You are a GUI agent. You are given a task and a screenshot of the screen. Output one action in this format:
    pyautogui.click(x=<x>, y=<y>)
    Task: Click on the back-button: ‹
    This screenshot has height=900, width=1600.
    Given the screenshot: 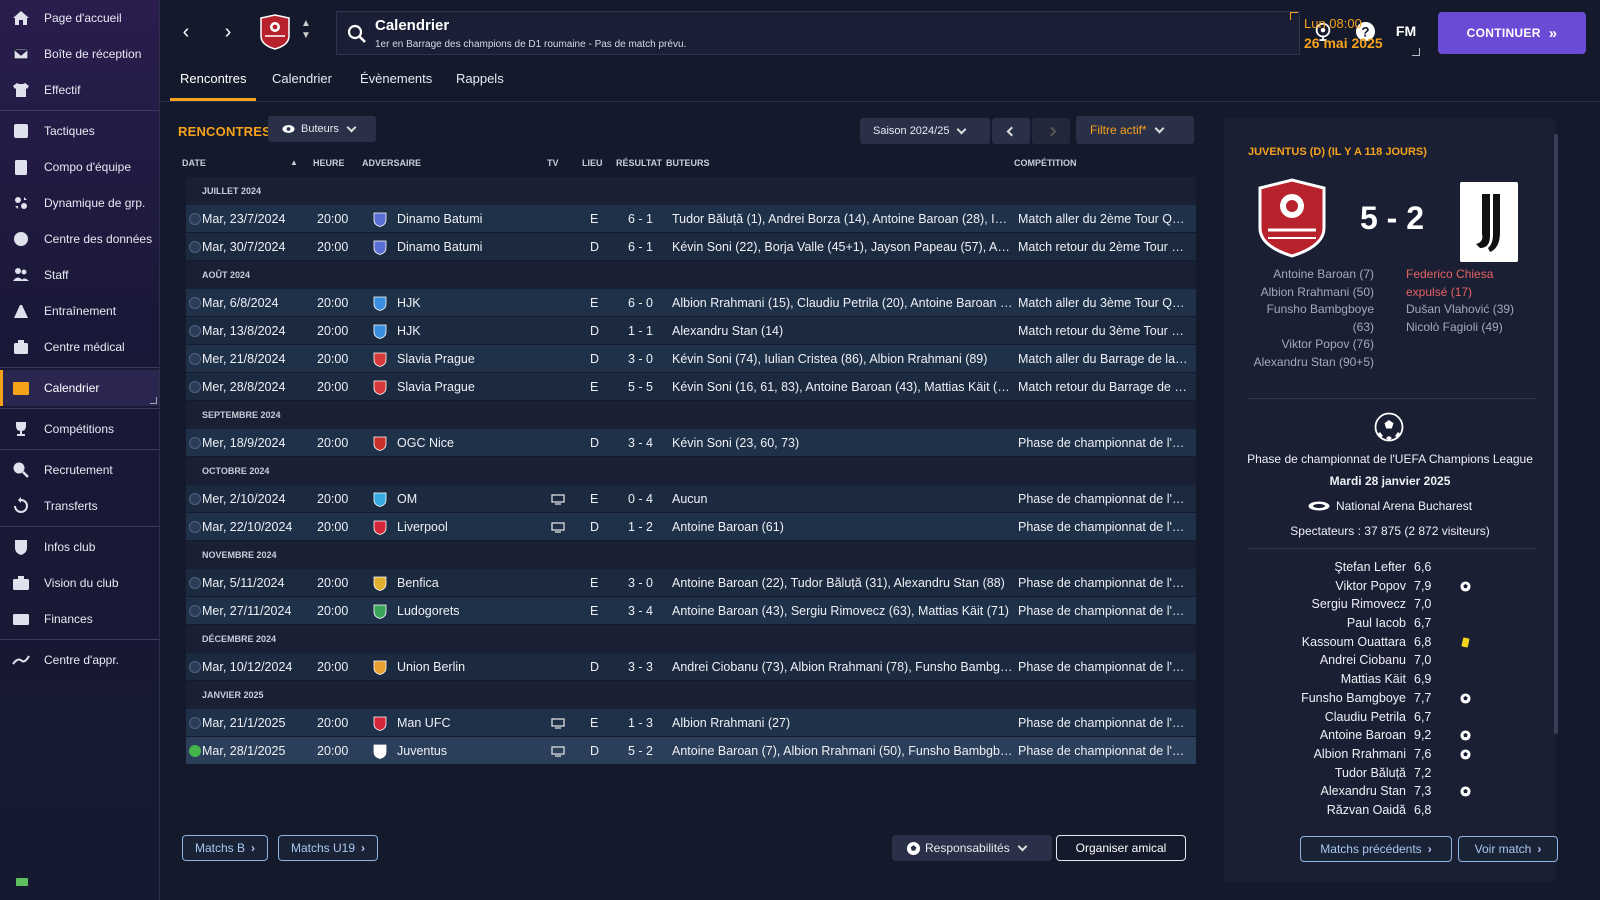 What is the action you would take?
    pyautogui.click(x=186, y=32)
    